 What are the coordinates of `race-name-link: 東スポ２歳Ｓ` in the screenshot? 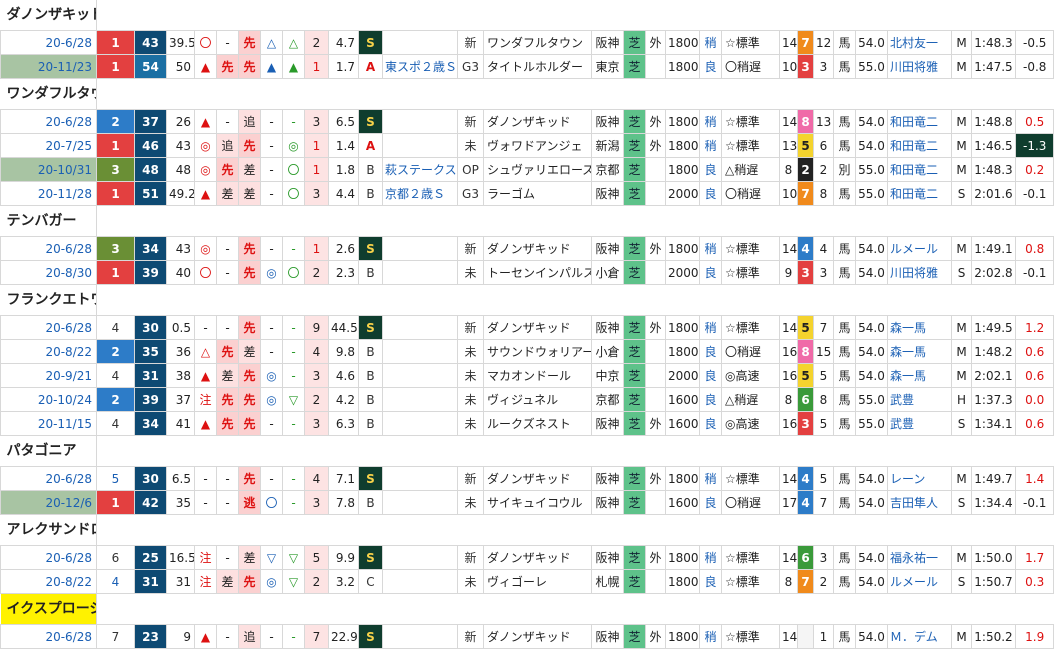 It's located at (420, 66).